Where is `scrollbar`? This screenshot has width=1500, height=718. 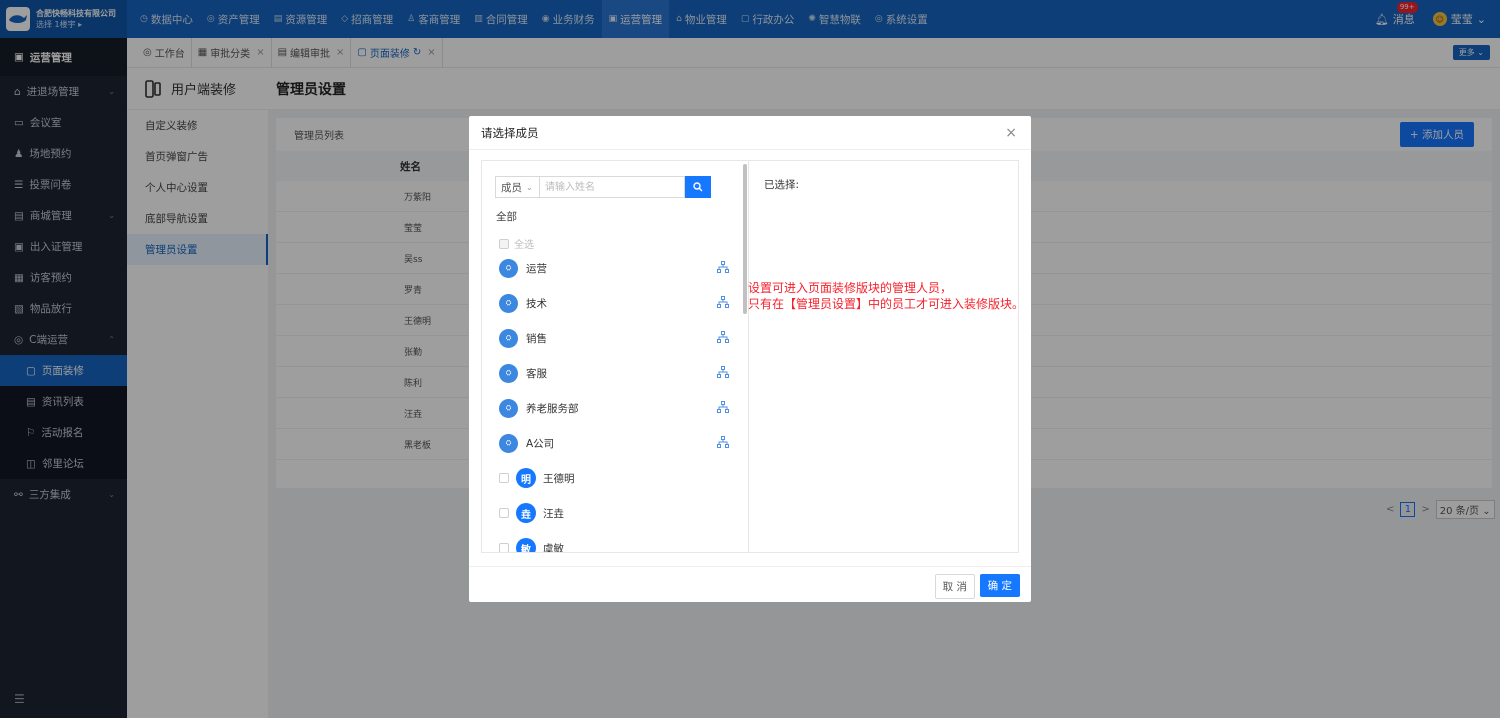 scrollbar is located at coordinates (745, 239).